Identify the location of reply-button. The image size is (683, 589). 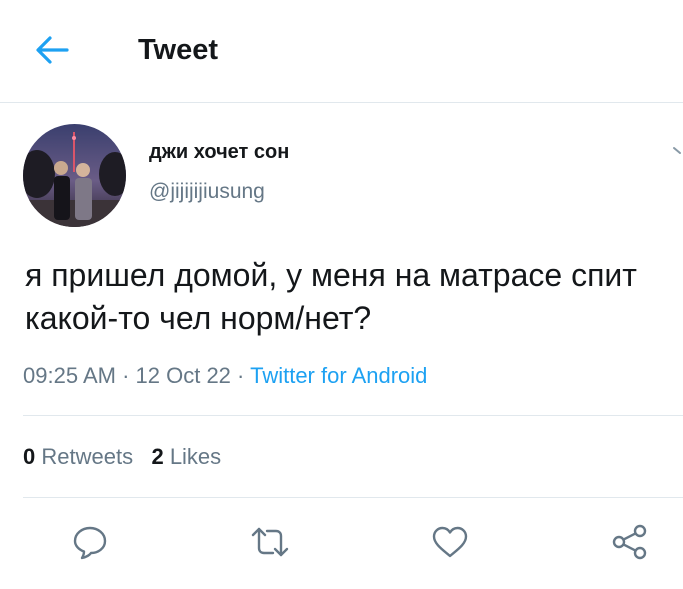
(90, 542).